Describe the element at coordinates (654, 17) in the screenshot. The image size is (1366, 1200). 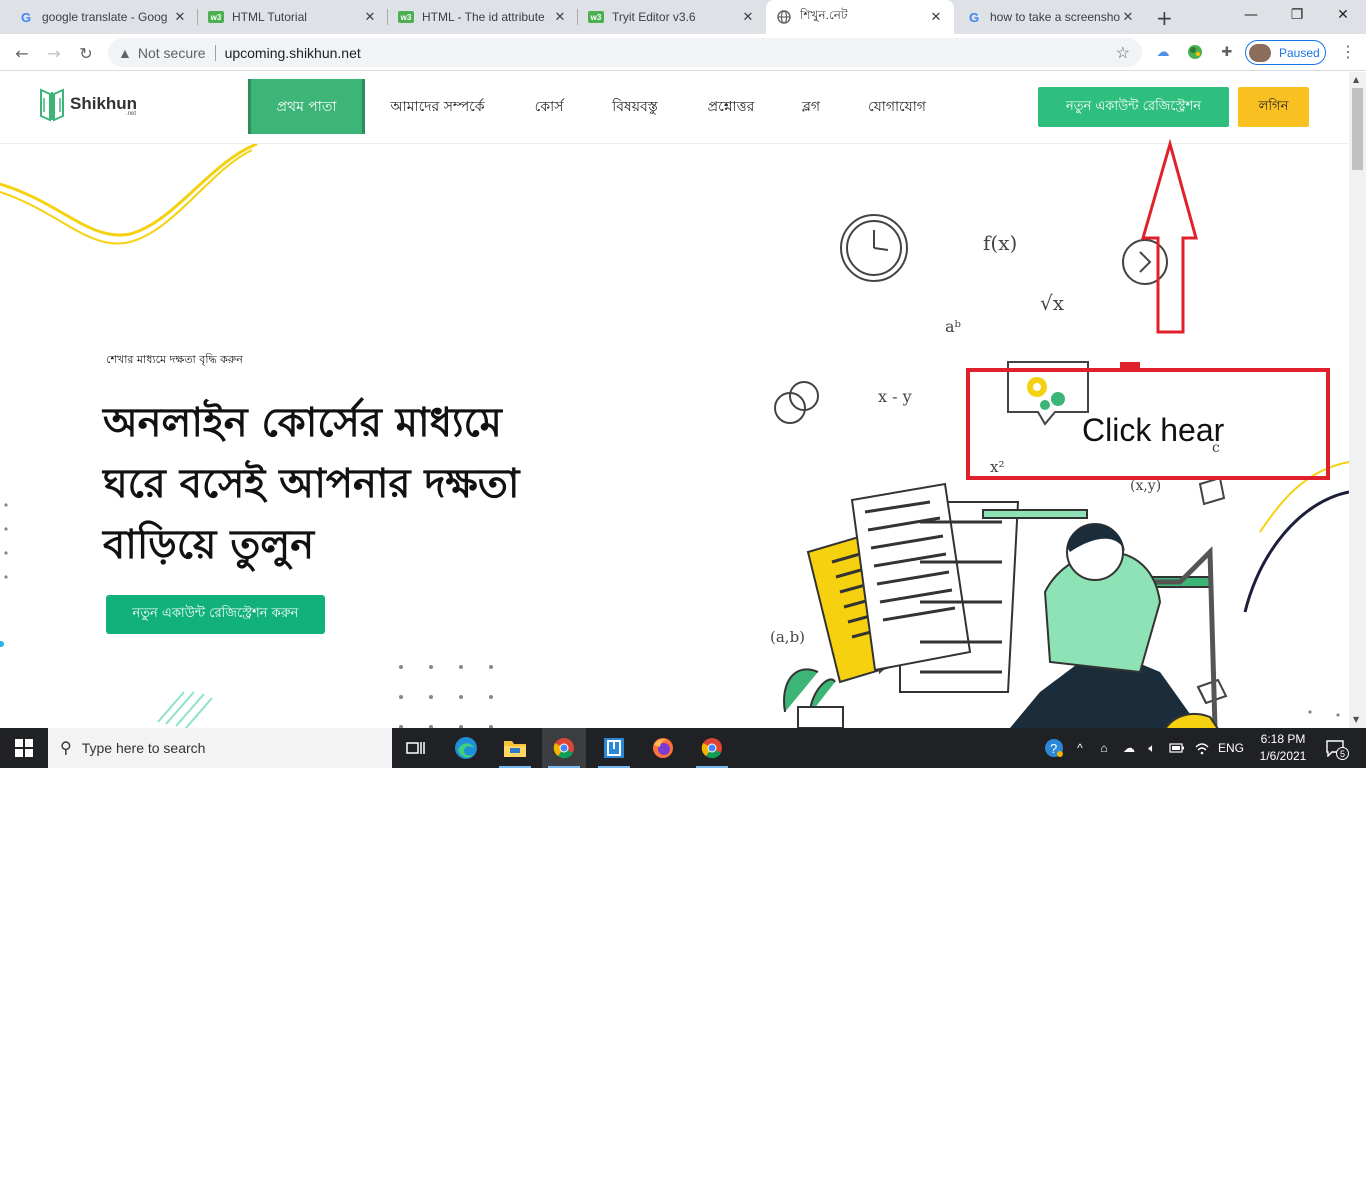
I see `tab-title: Tryit Editor v3.6` at that location.